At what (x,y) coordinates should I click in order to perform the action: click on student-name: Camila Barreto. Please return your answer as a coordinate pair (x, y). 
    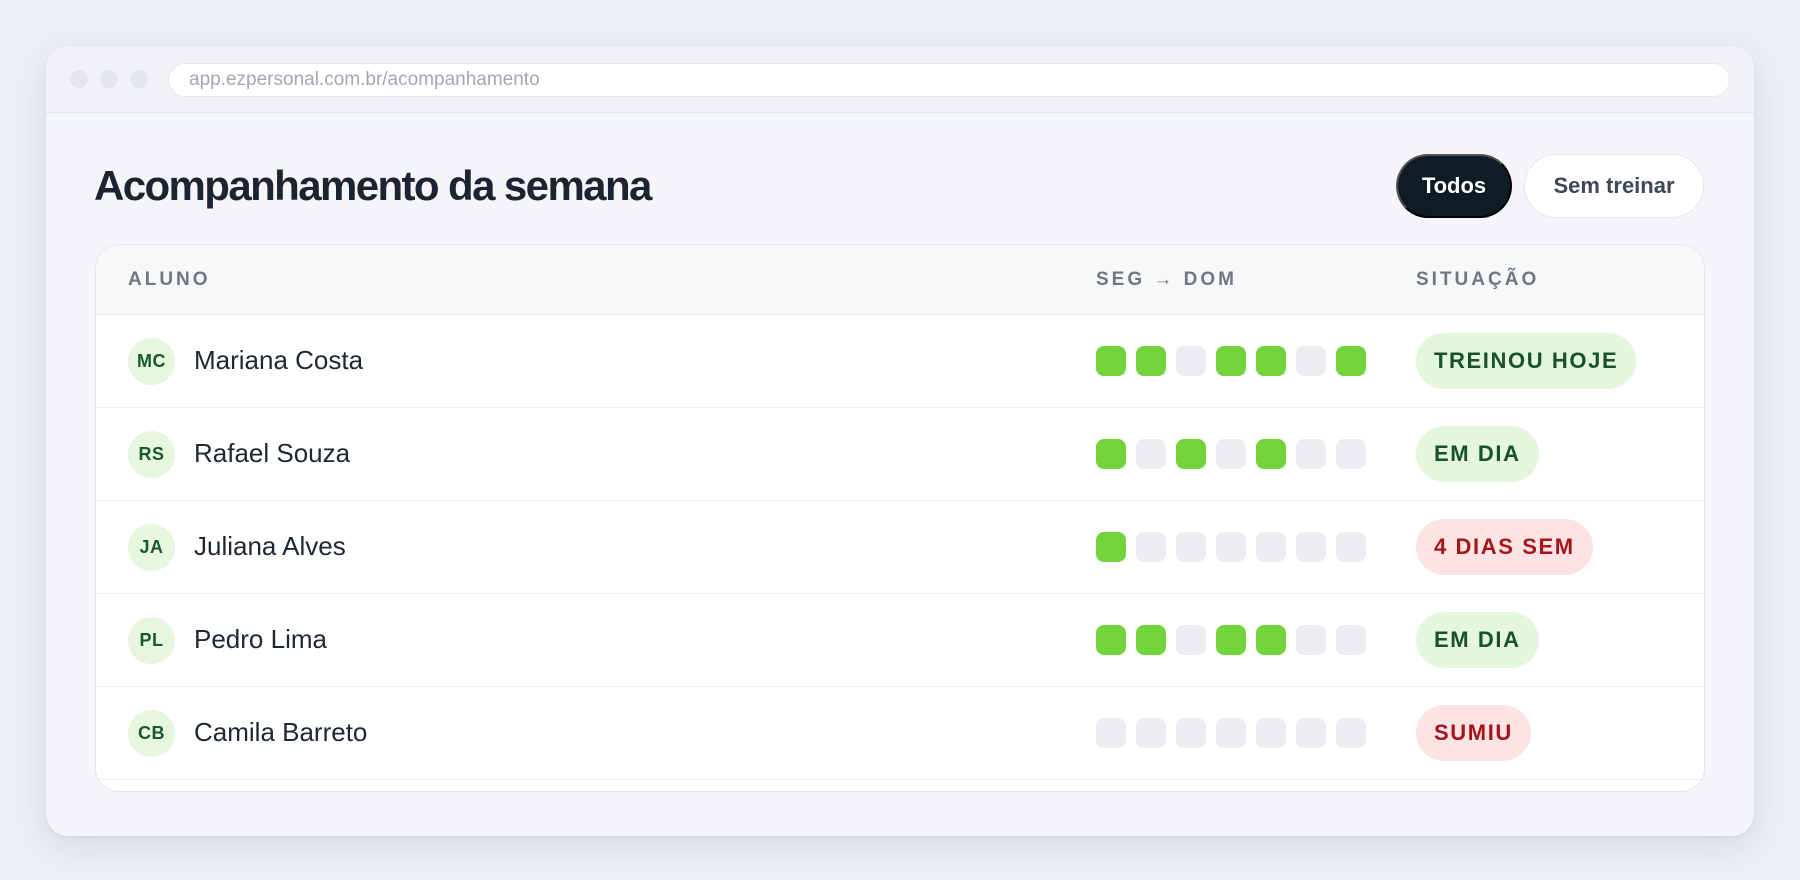
    Looking at the image, I should click on (280, 732).